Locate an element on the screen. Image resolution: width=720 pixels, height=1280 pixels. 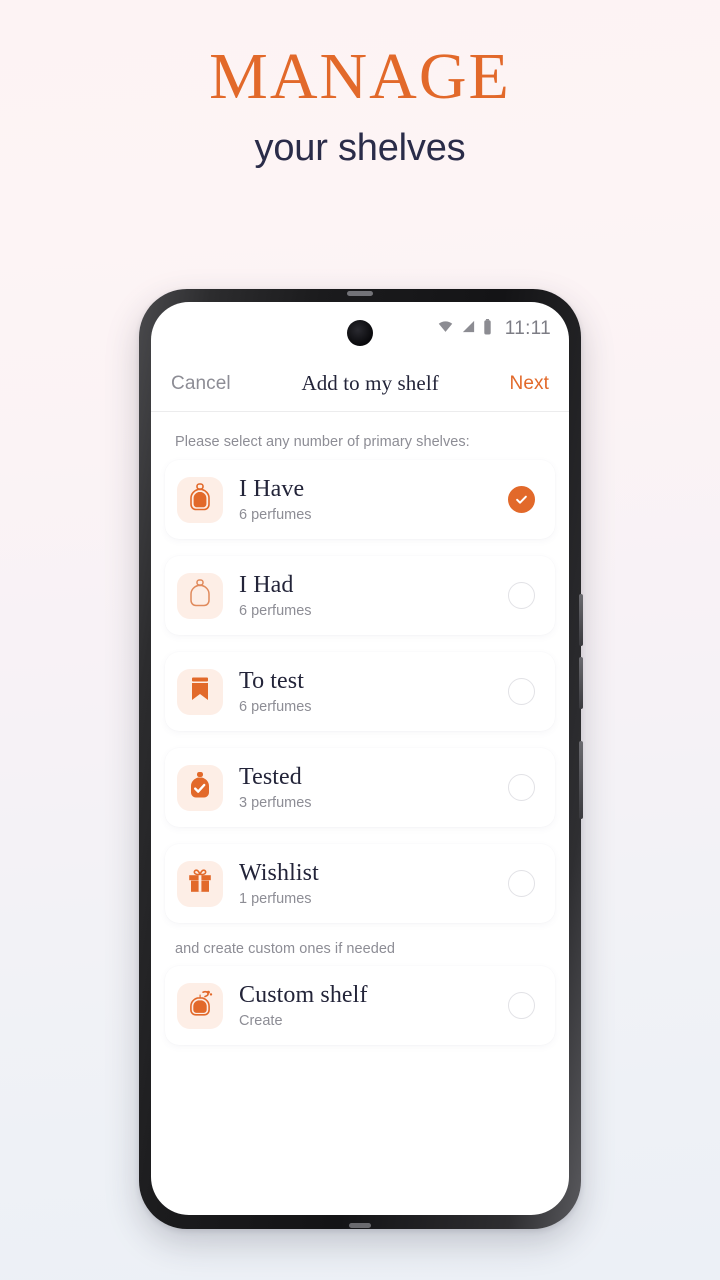
earpiece-speaker is located at coordinates (360, 293).